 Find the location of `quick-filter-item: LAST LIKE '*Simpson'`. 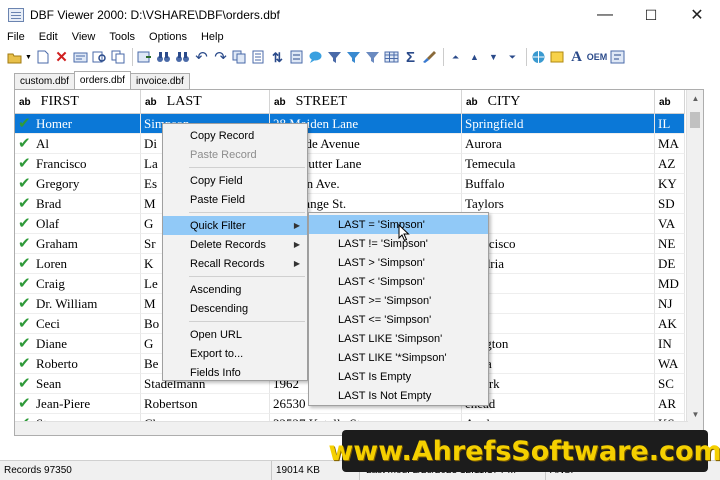

quick-filter-item: LAST LIKE '*Simpson' is located at coordinates (398, 357).